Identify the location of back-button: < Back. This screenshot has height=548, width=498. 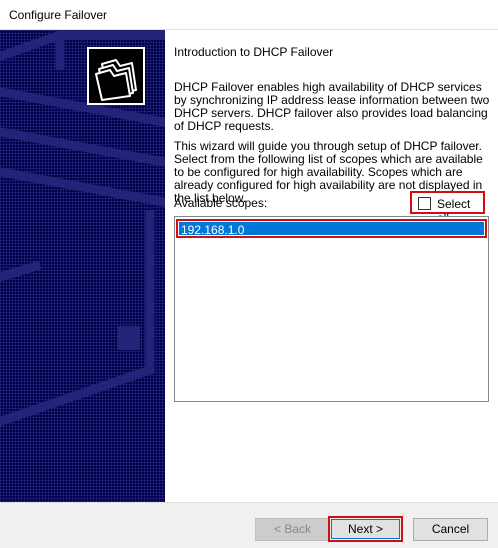
(292, 529).